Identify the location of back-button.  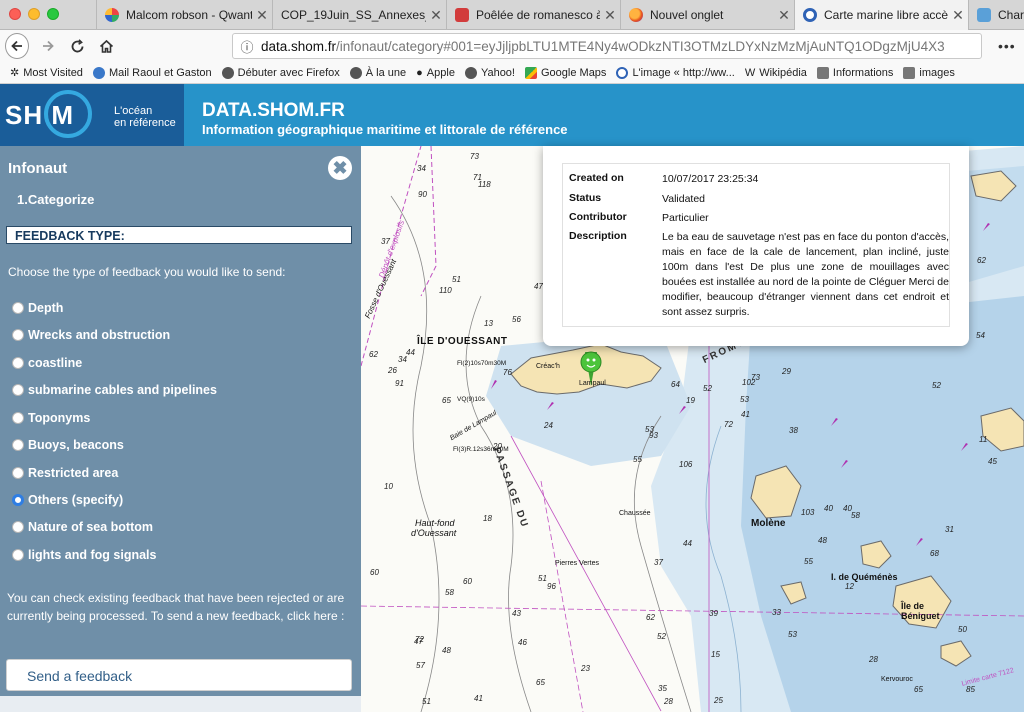
(17, 46).